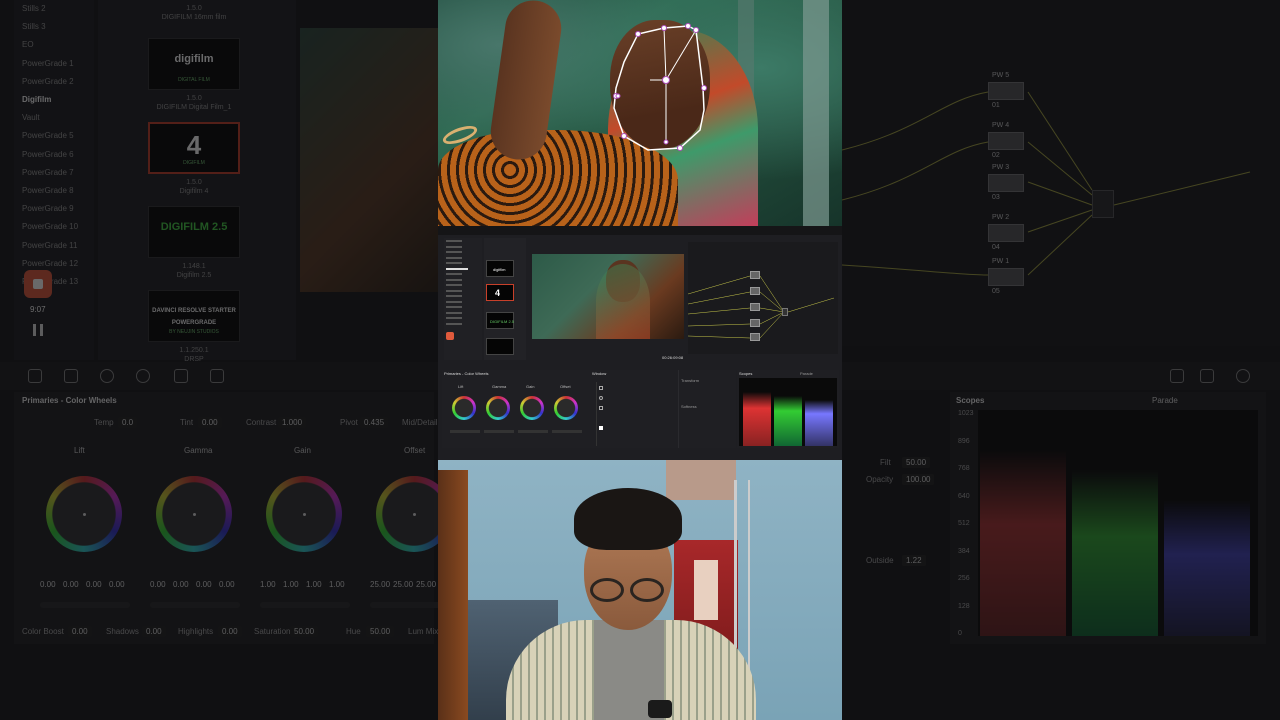  I want to click on album-item: PowerGrade 5, so click(48, 135).